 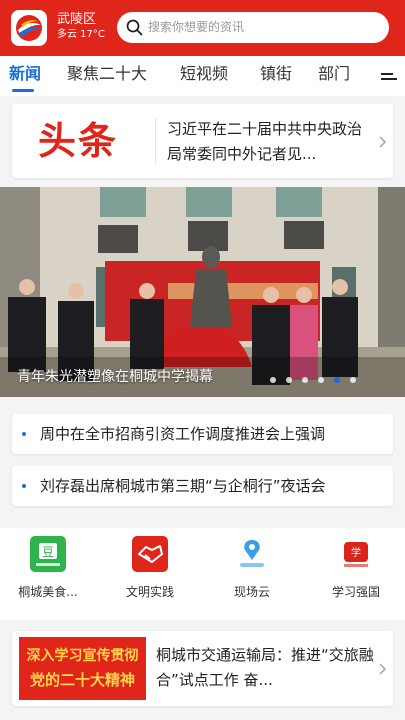 I want to click on news-item: 周中在全市招商引资工作调度推进会上强调, so click(x=202, y=434).